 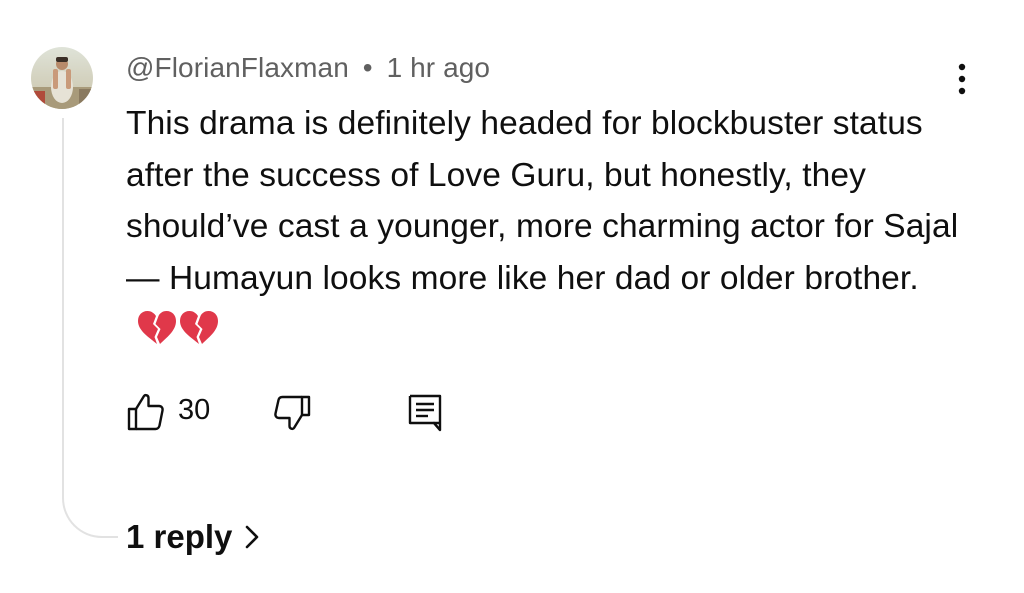 I want to click on comment-icon, so click(x=425, y=413).